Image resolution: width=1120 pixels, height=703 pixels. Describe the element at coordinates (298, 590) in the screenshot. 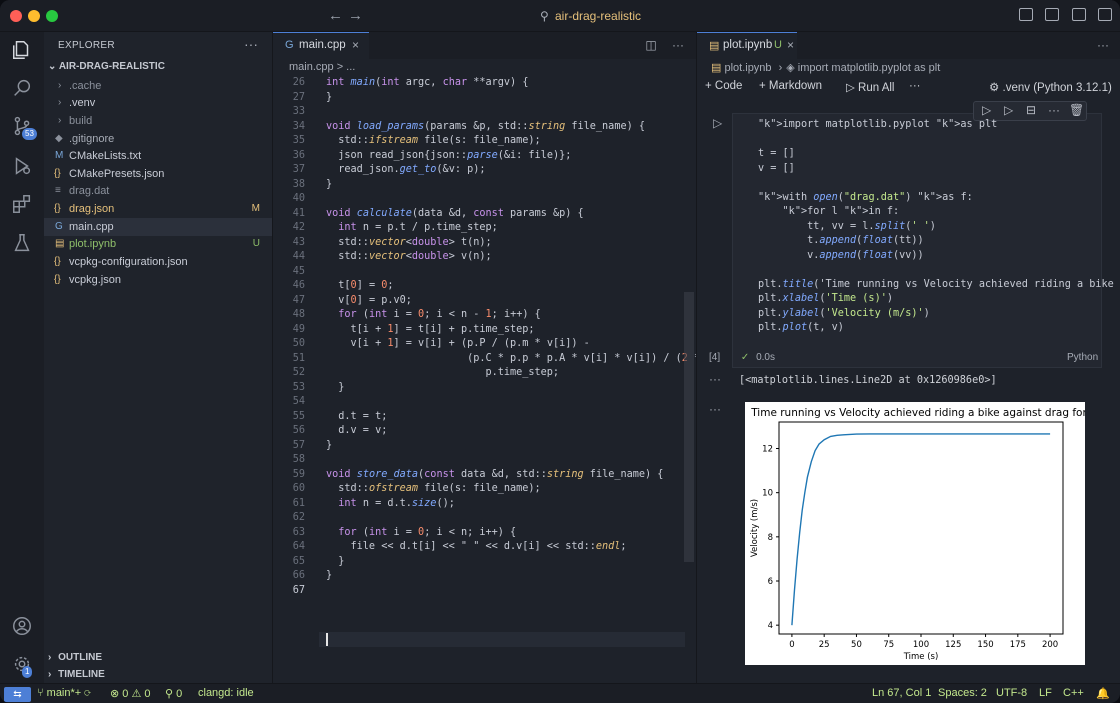

I see `line-number: 67` at that location.